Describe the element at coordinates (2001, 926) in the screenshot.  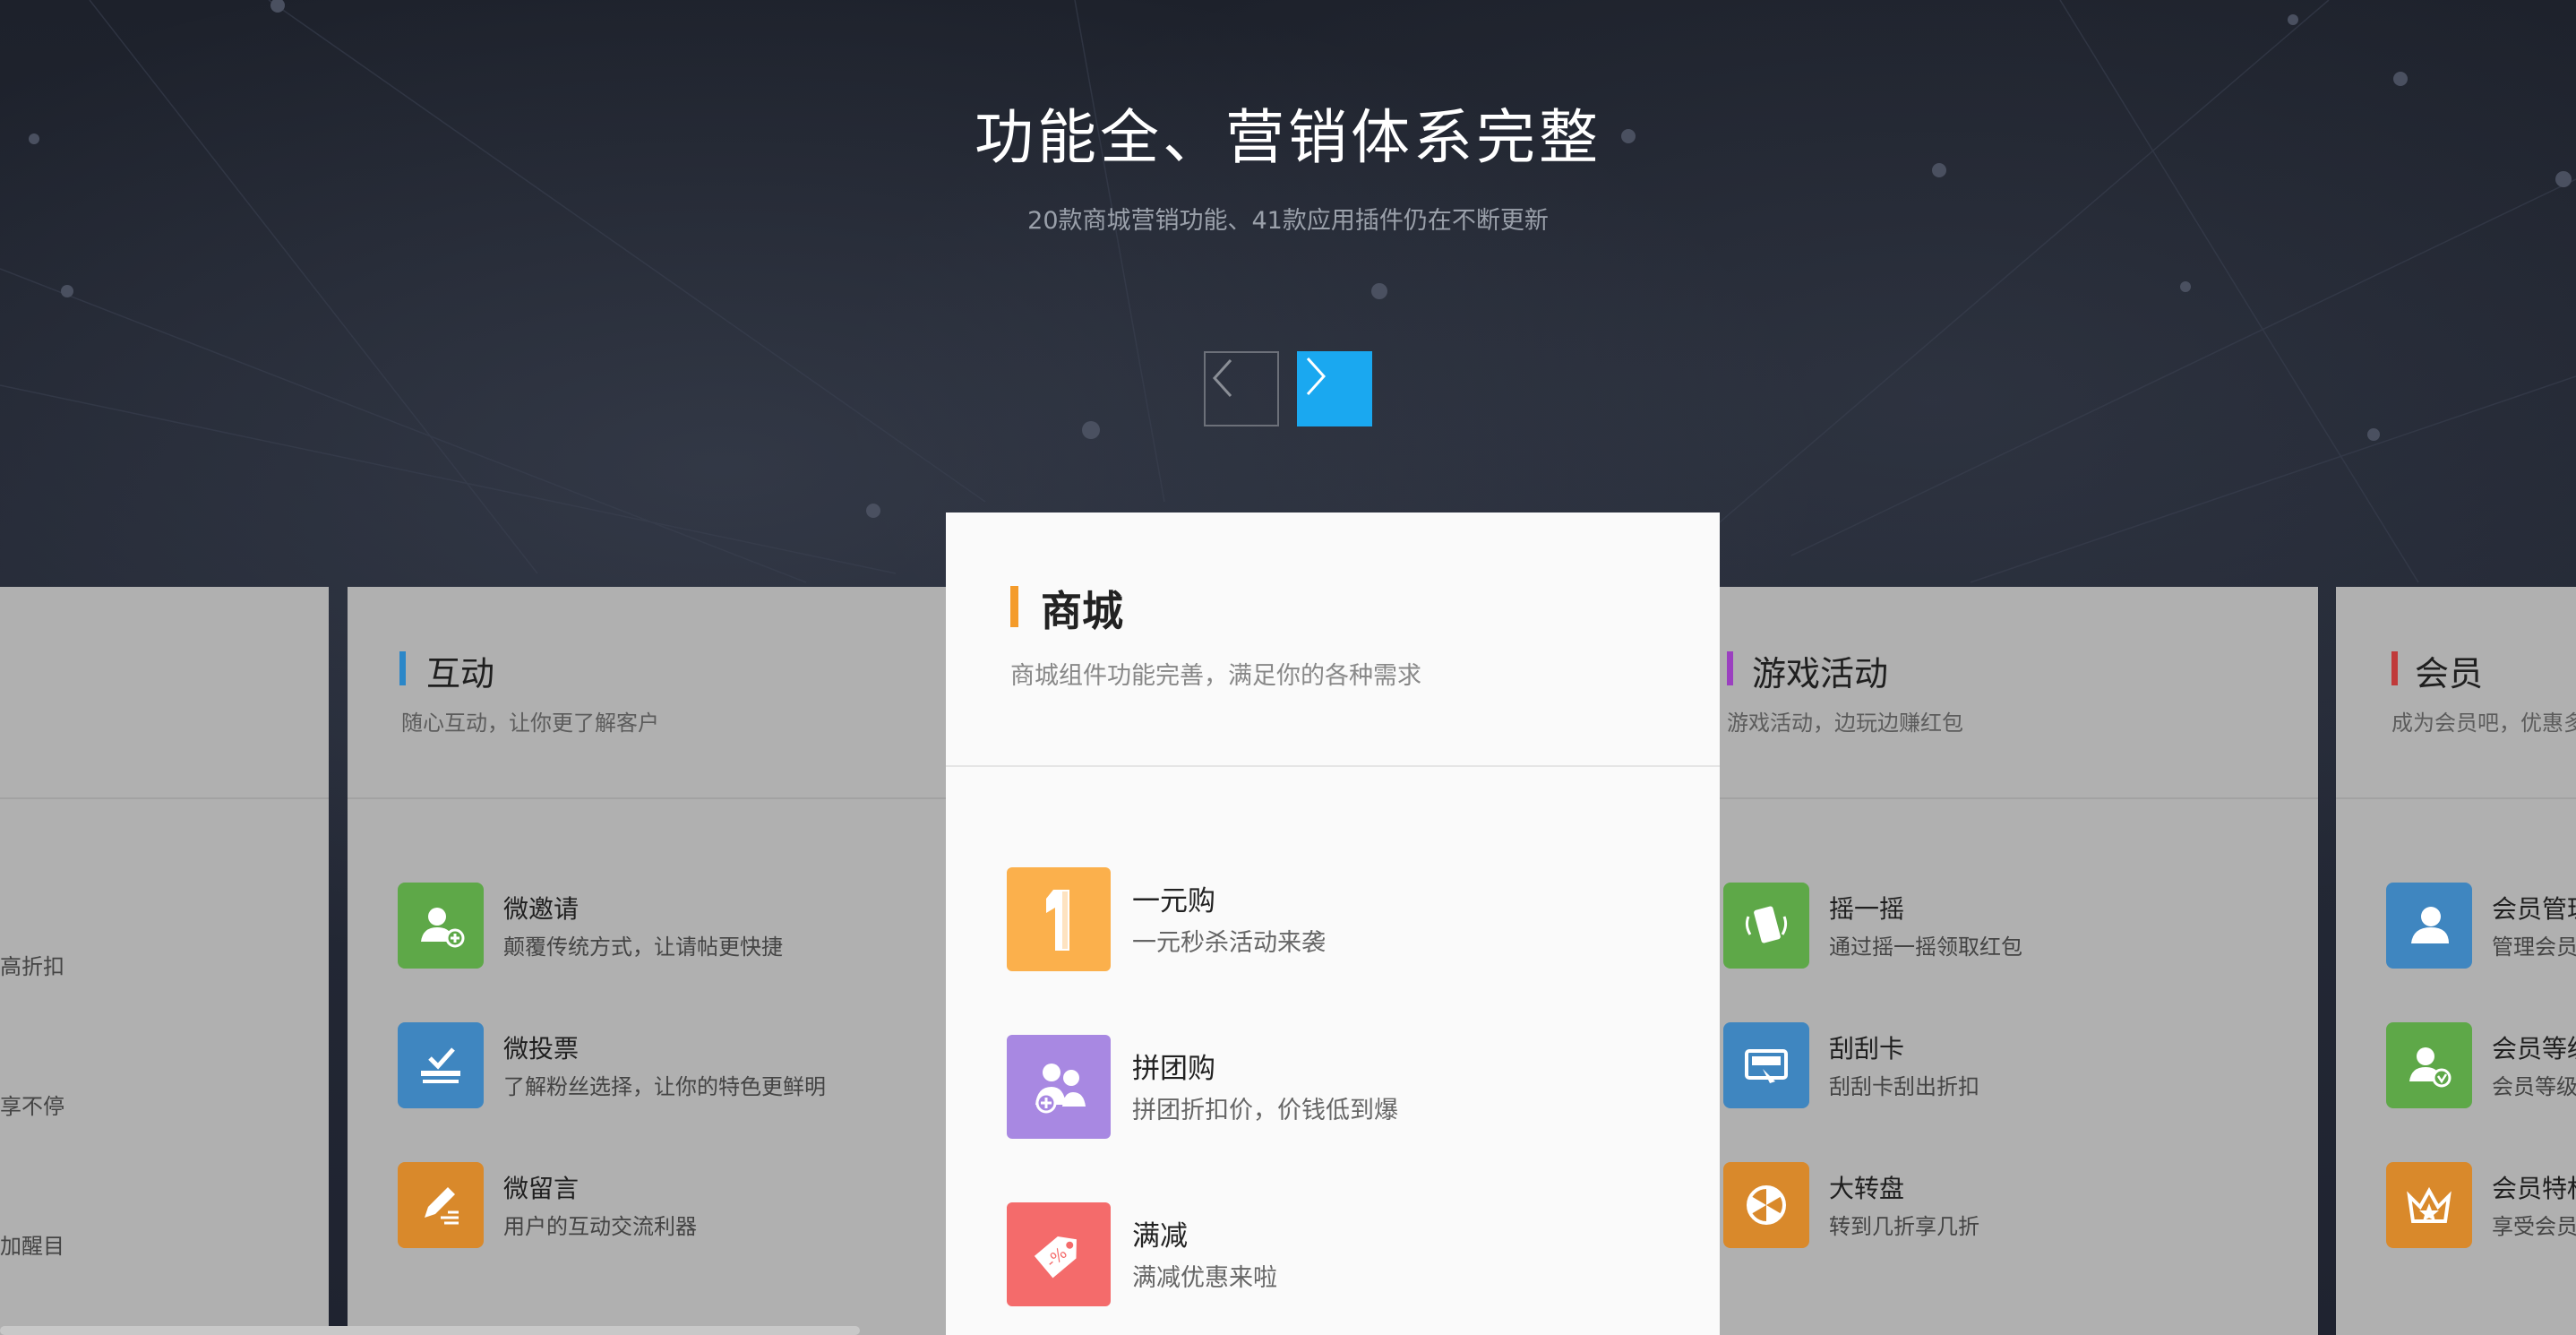
I see `list-item: 摇一摇 通过摇一摇领取红包` at that location.